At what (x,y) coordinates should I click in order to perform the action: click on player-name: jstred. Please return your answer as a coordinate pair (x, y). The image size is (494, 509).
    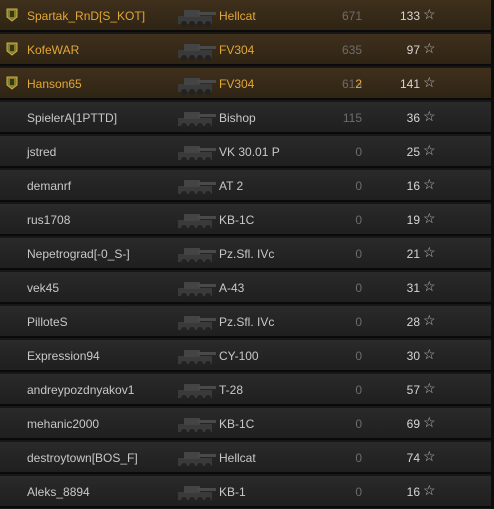
    Looking at the image, I should click on (42, 152).